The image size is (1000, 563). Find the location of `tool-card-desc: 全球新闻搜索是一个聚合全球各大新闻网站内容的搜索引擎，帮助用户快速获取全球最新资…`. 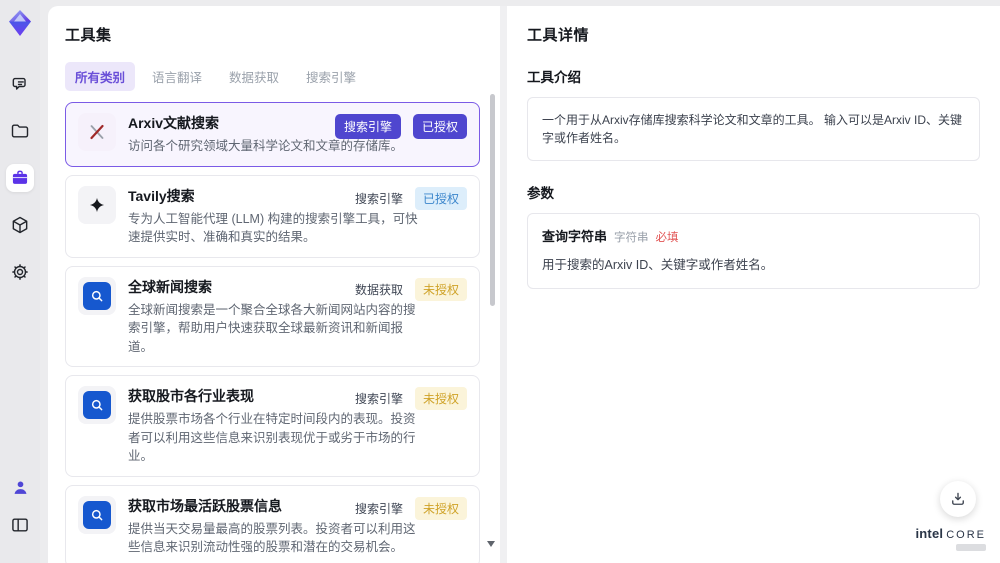

tool-card-desc: 全球新闻搜索是一个聚合全球各大新闻网站内容的搜索引擎，帮助用户快速获取全球最新资… is located at coordinates (272, 328).